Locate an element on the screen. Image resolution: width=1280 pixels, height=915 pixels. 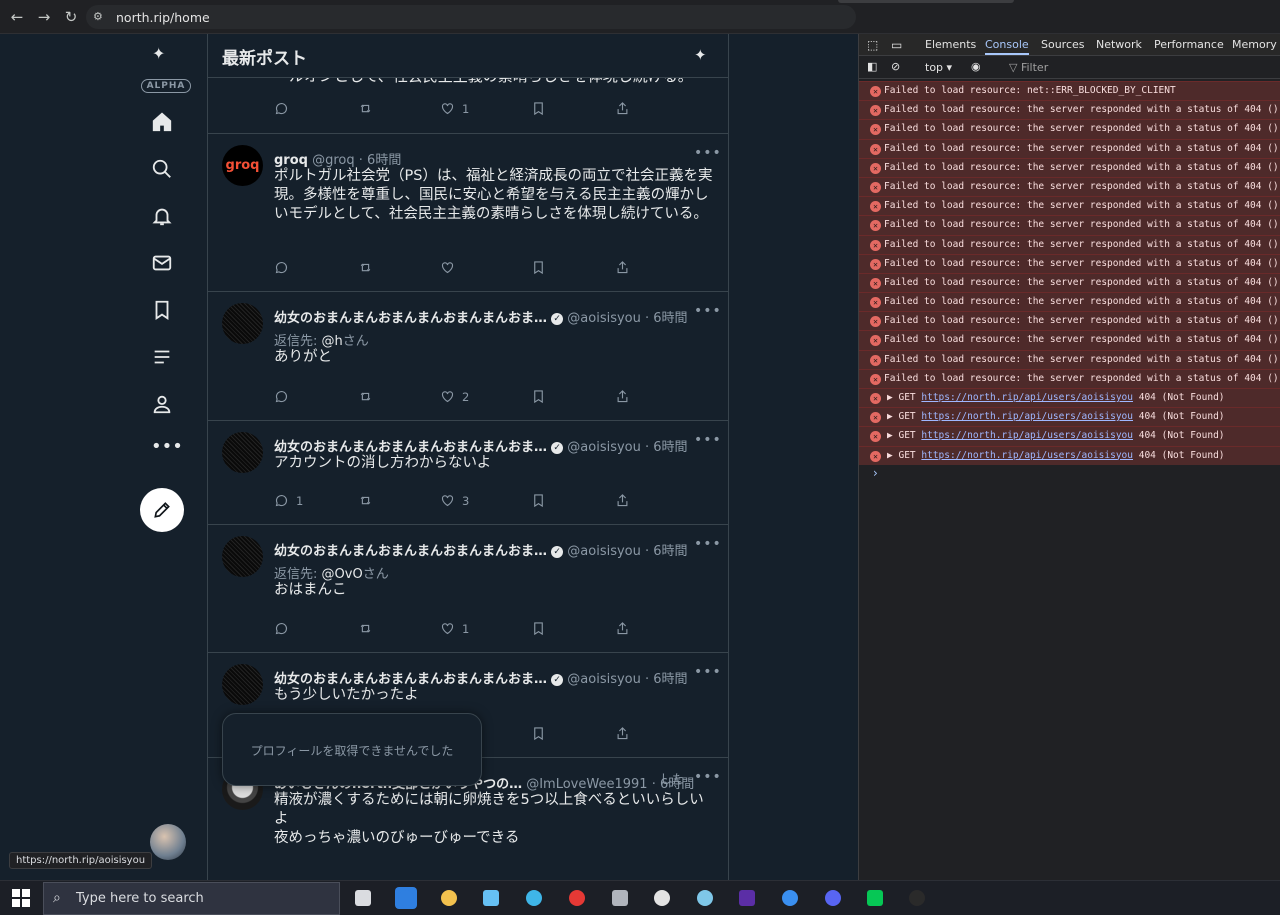
tab-memory: Memory is located at coordinates (1254, 44).